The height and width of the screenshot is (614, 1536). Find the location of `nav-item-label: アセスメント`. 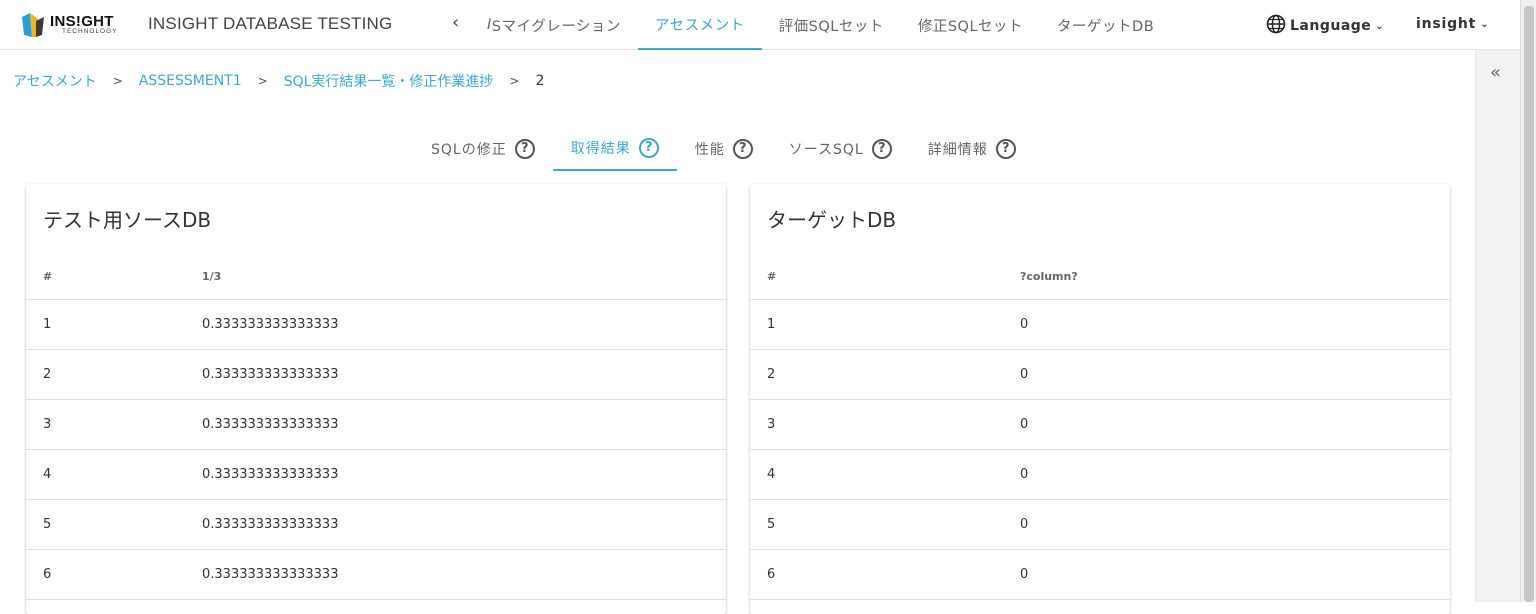

nav-item-label: アセスメント is located at coordinates (699, 25).